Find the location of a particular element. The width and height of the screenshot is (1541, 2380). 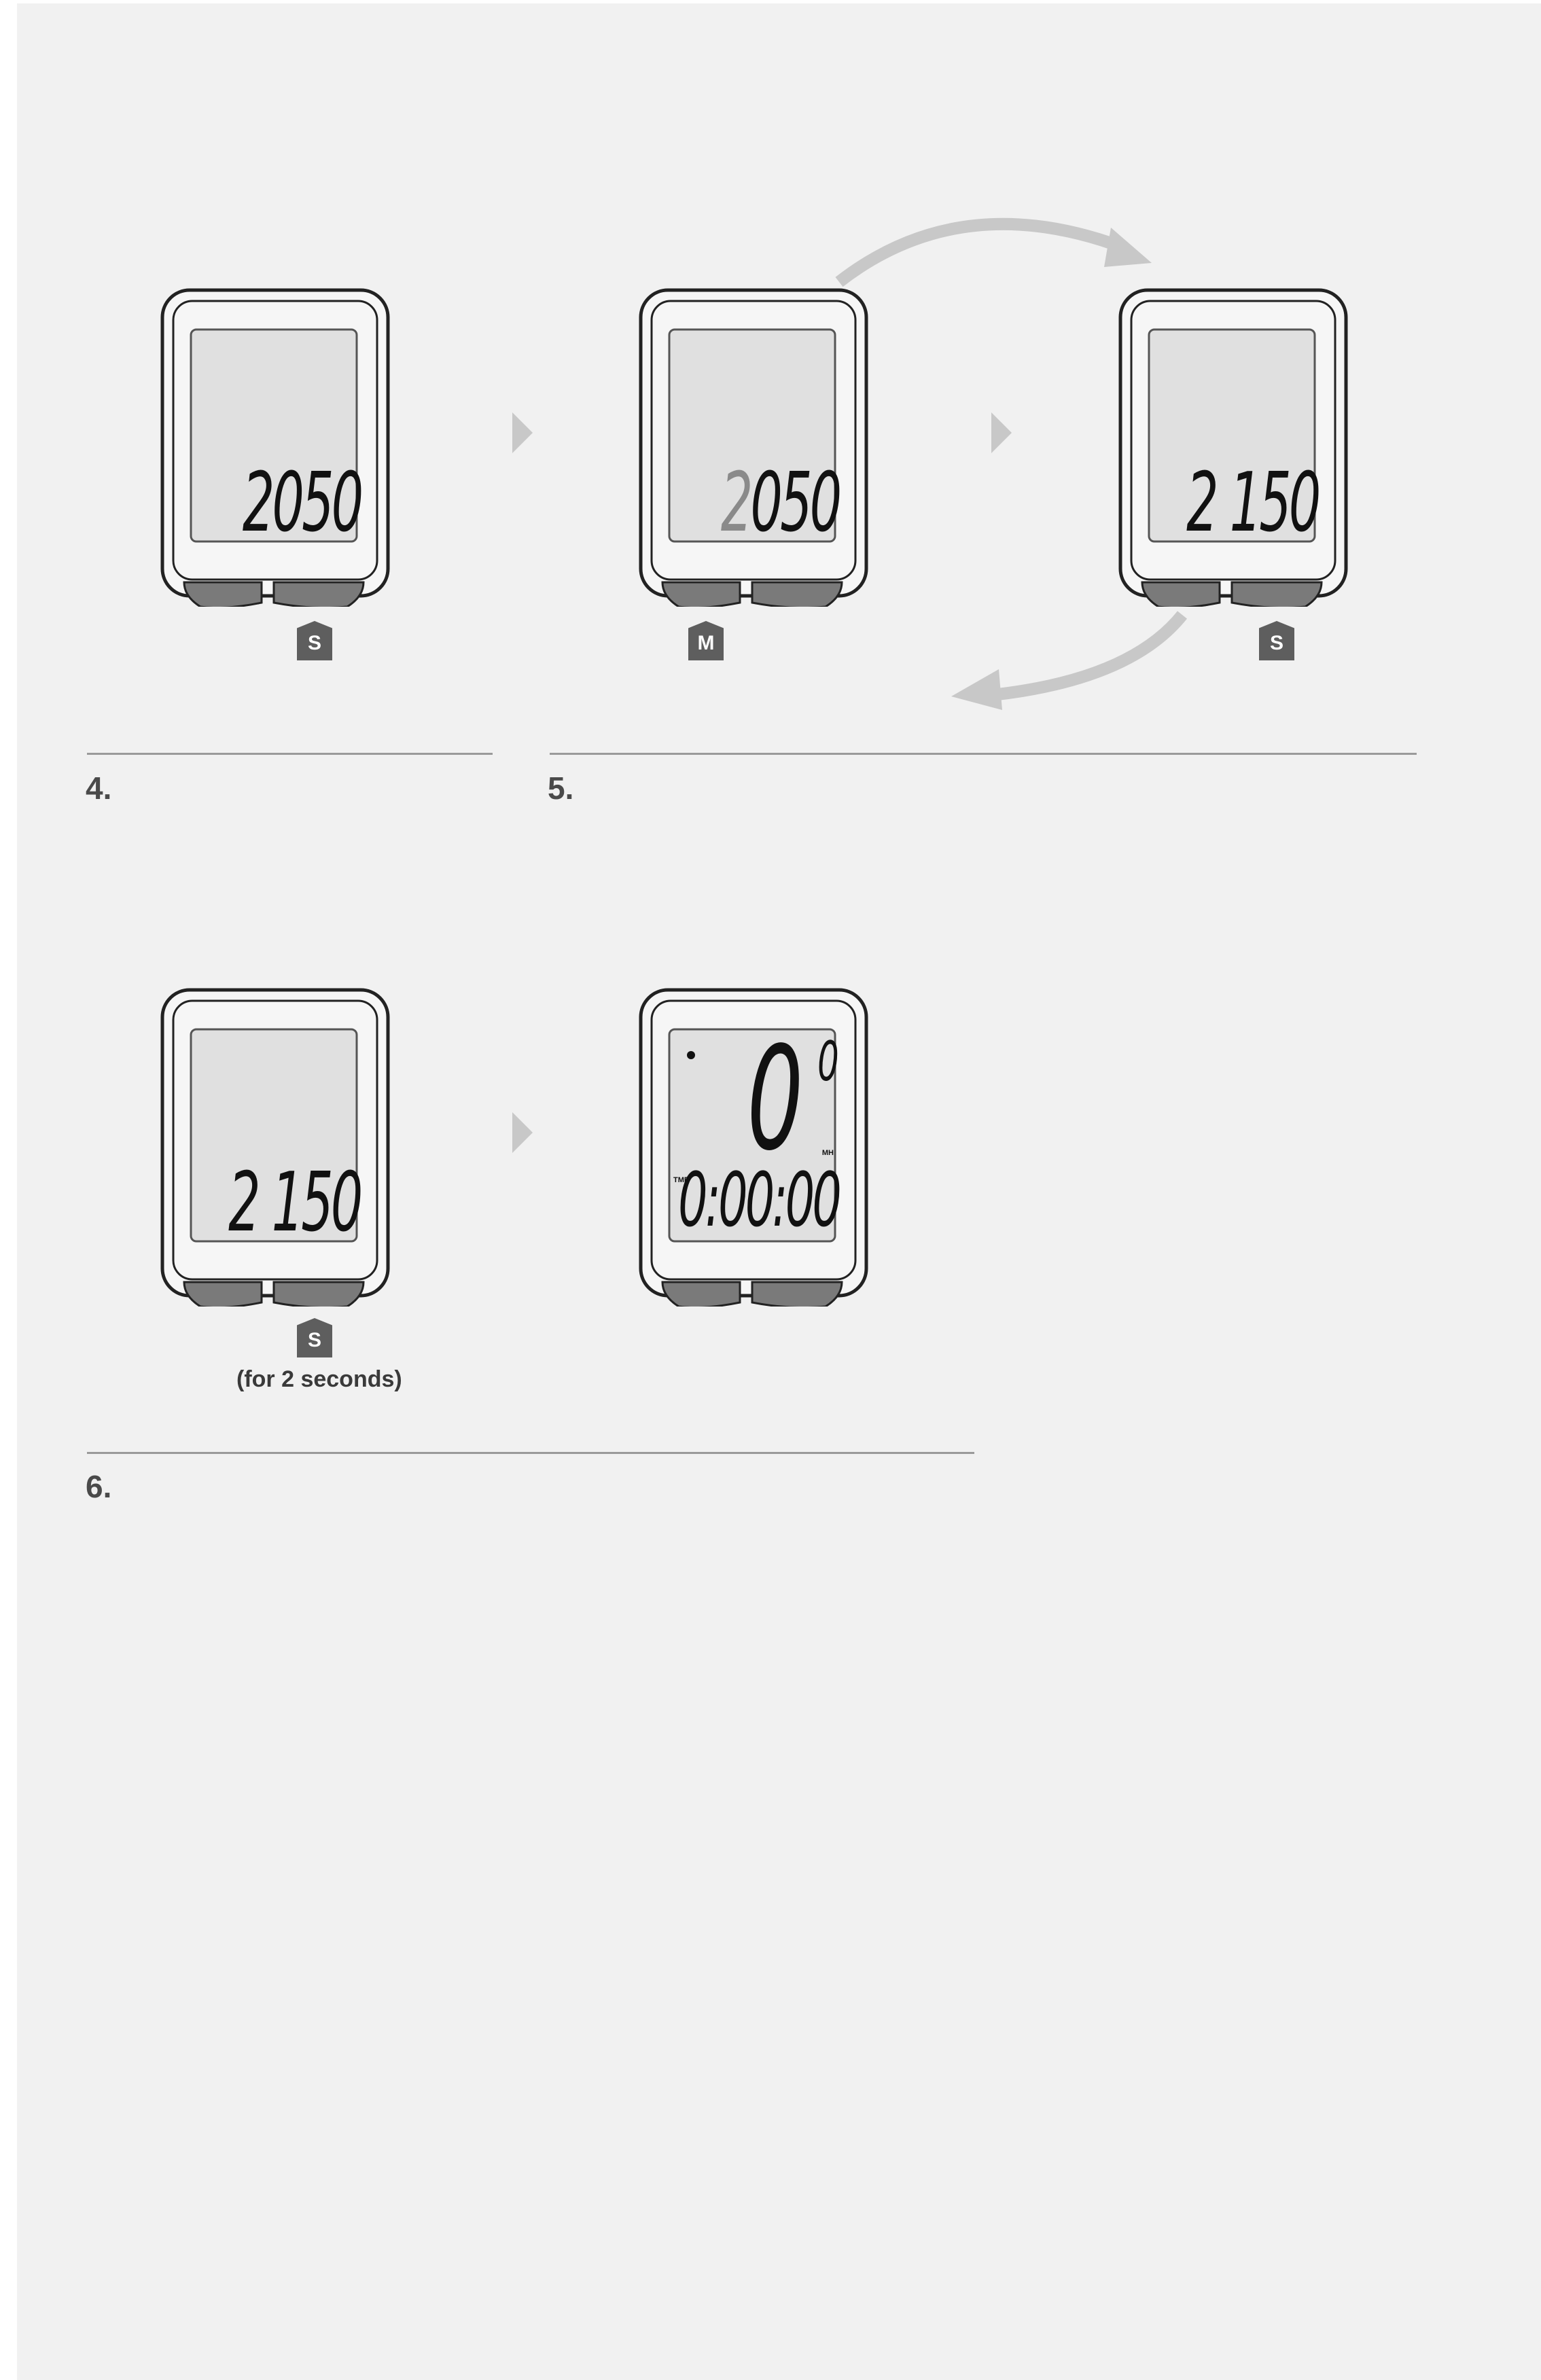

cycle-computer-step6-after: 0 0 MH TME 0:00:00 is located at coordinates (753, 1147).